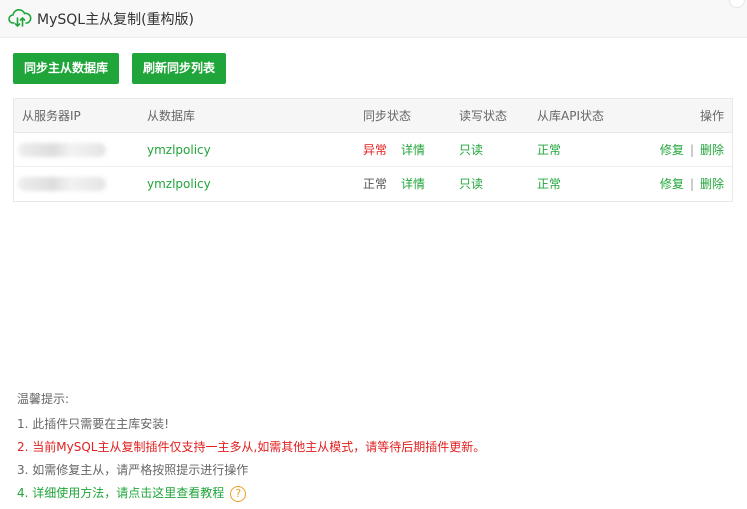 Image resolution: width=747 pixels, height=509 pixels. I want to click on help-icon: ?, so click(238, 493).